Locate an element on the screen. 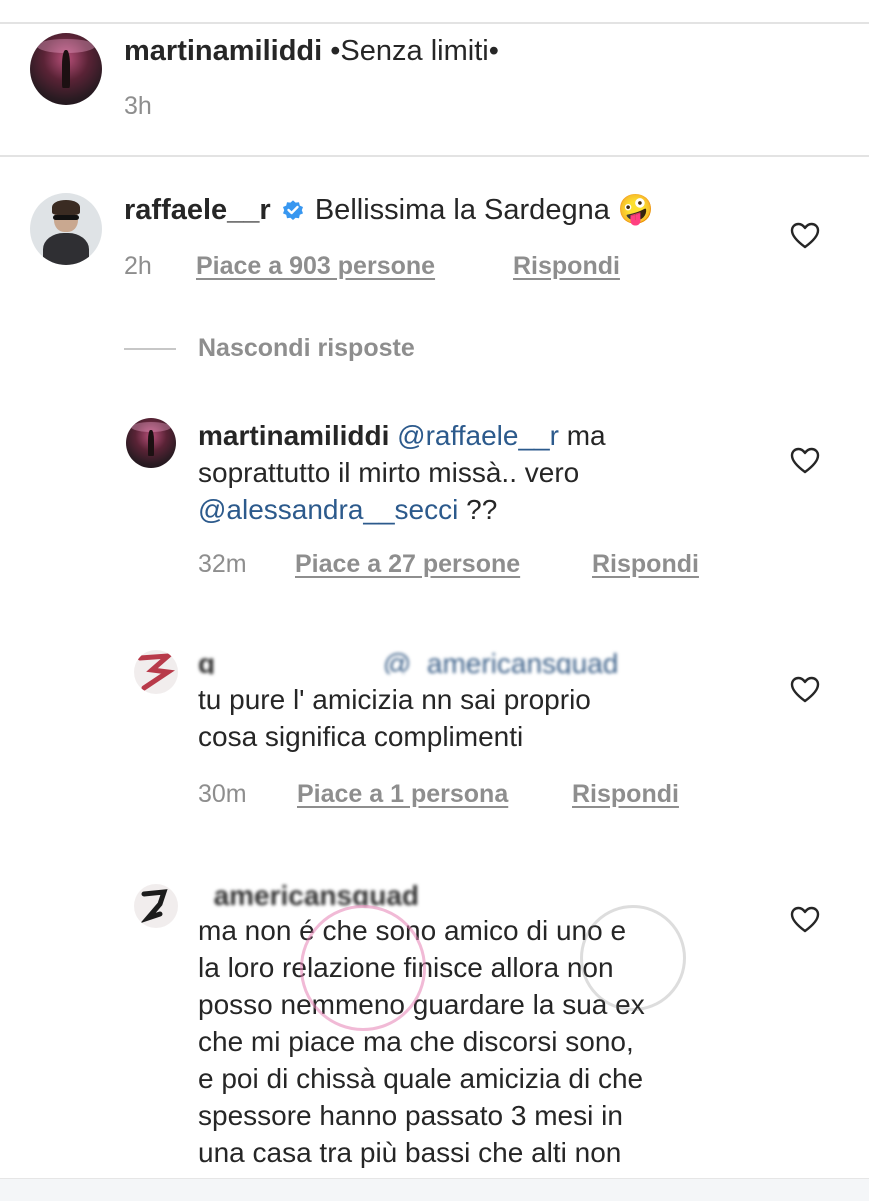  post-caption: •Senza limiti• is located at coordinates (414, 51).